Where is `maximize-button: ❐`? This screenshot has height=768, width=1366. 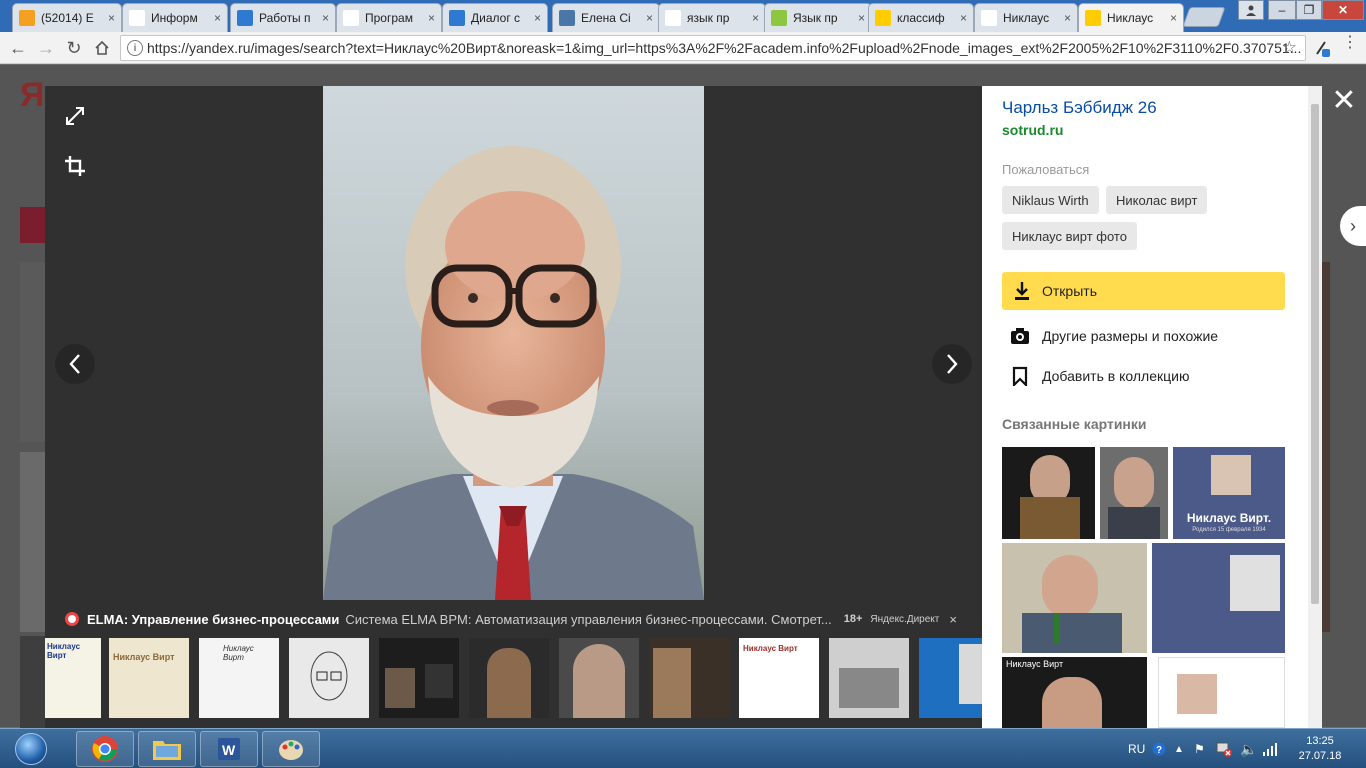
maximize-button: ❐ is located at coordinates (1309, 10).